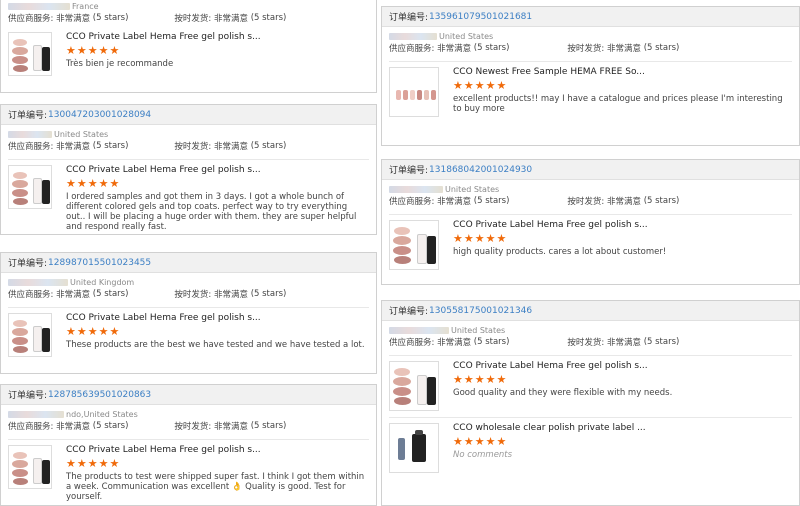 The width and height of the screenshot is (800, 506). I want to click on order-number-link: 128785639501020863, so click(99, 395).